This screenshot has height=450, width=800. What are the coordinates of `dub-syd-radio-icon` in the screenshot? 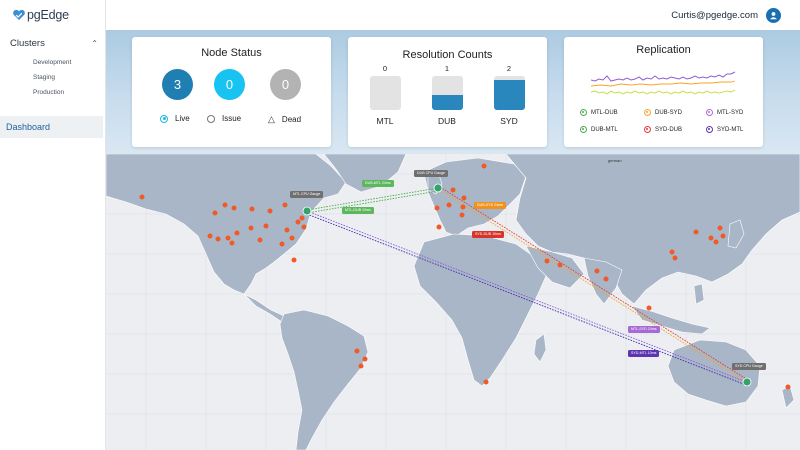 It's located at (647, 112).